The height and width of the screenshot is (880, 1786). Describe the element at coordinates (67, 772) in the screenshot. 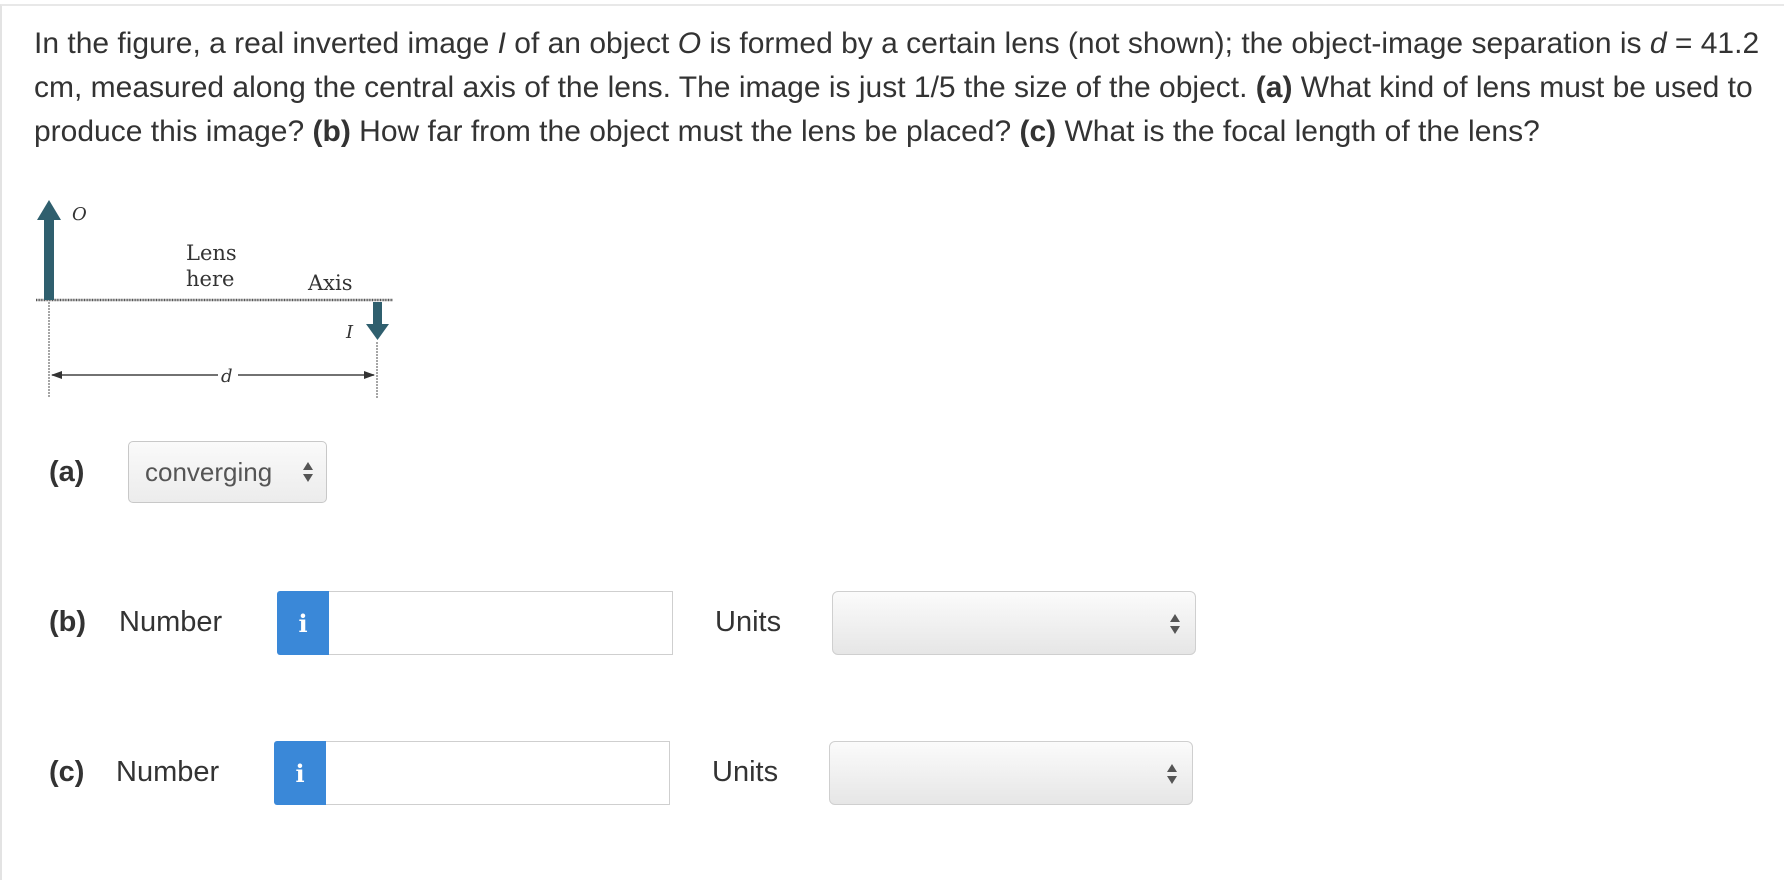

I see `part-c-label: (c)` at that location.